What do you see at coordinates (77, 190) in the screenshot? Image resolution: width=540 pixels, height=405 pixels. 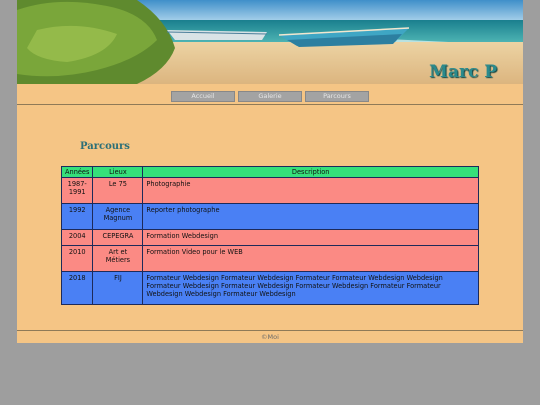 I see `cell-annees: 1987-1991` at bounding box center [77, 190].